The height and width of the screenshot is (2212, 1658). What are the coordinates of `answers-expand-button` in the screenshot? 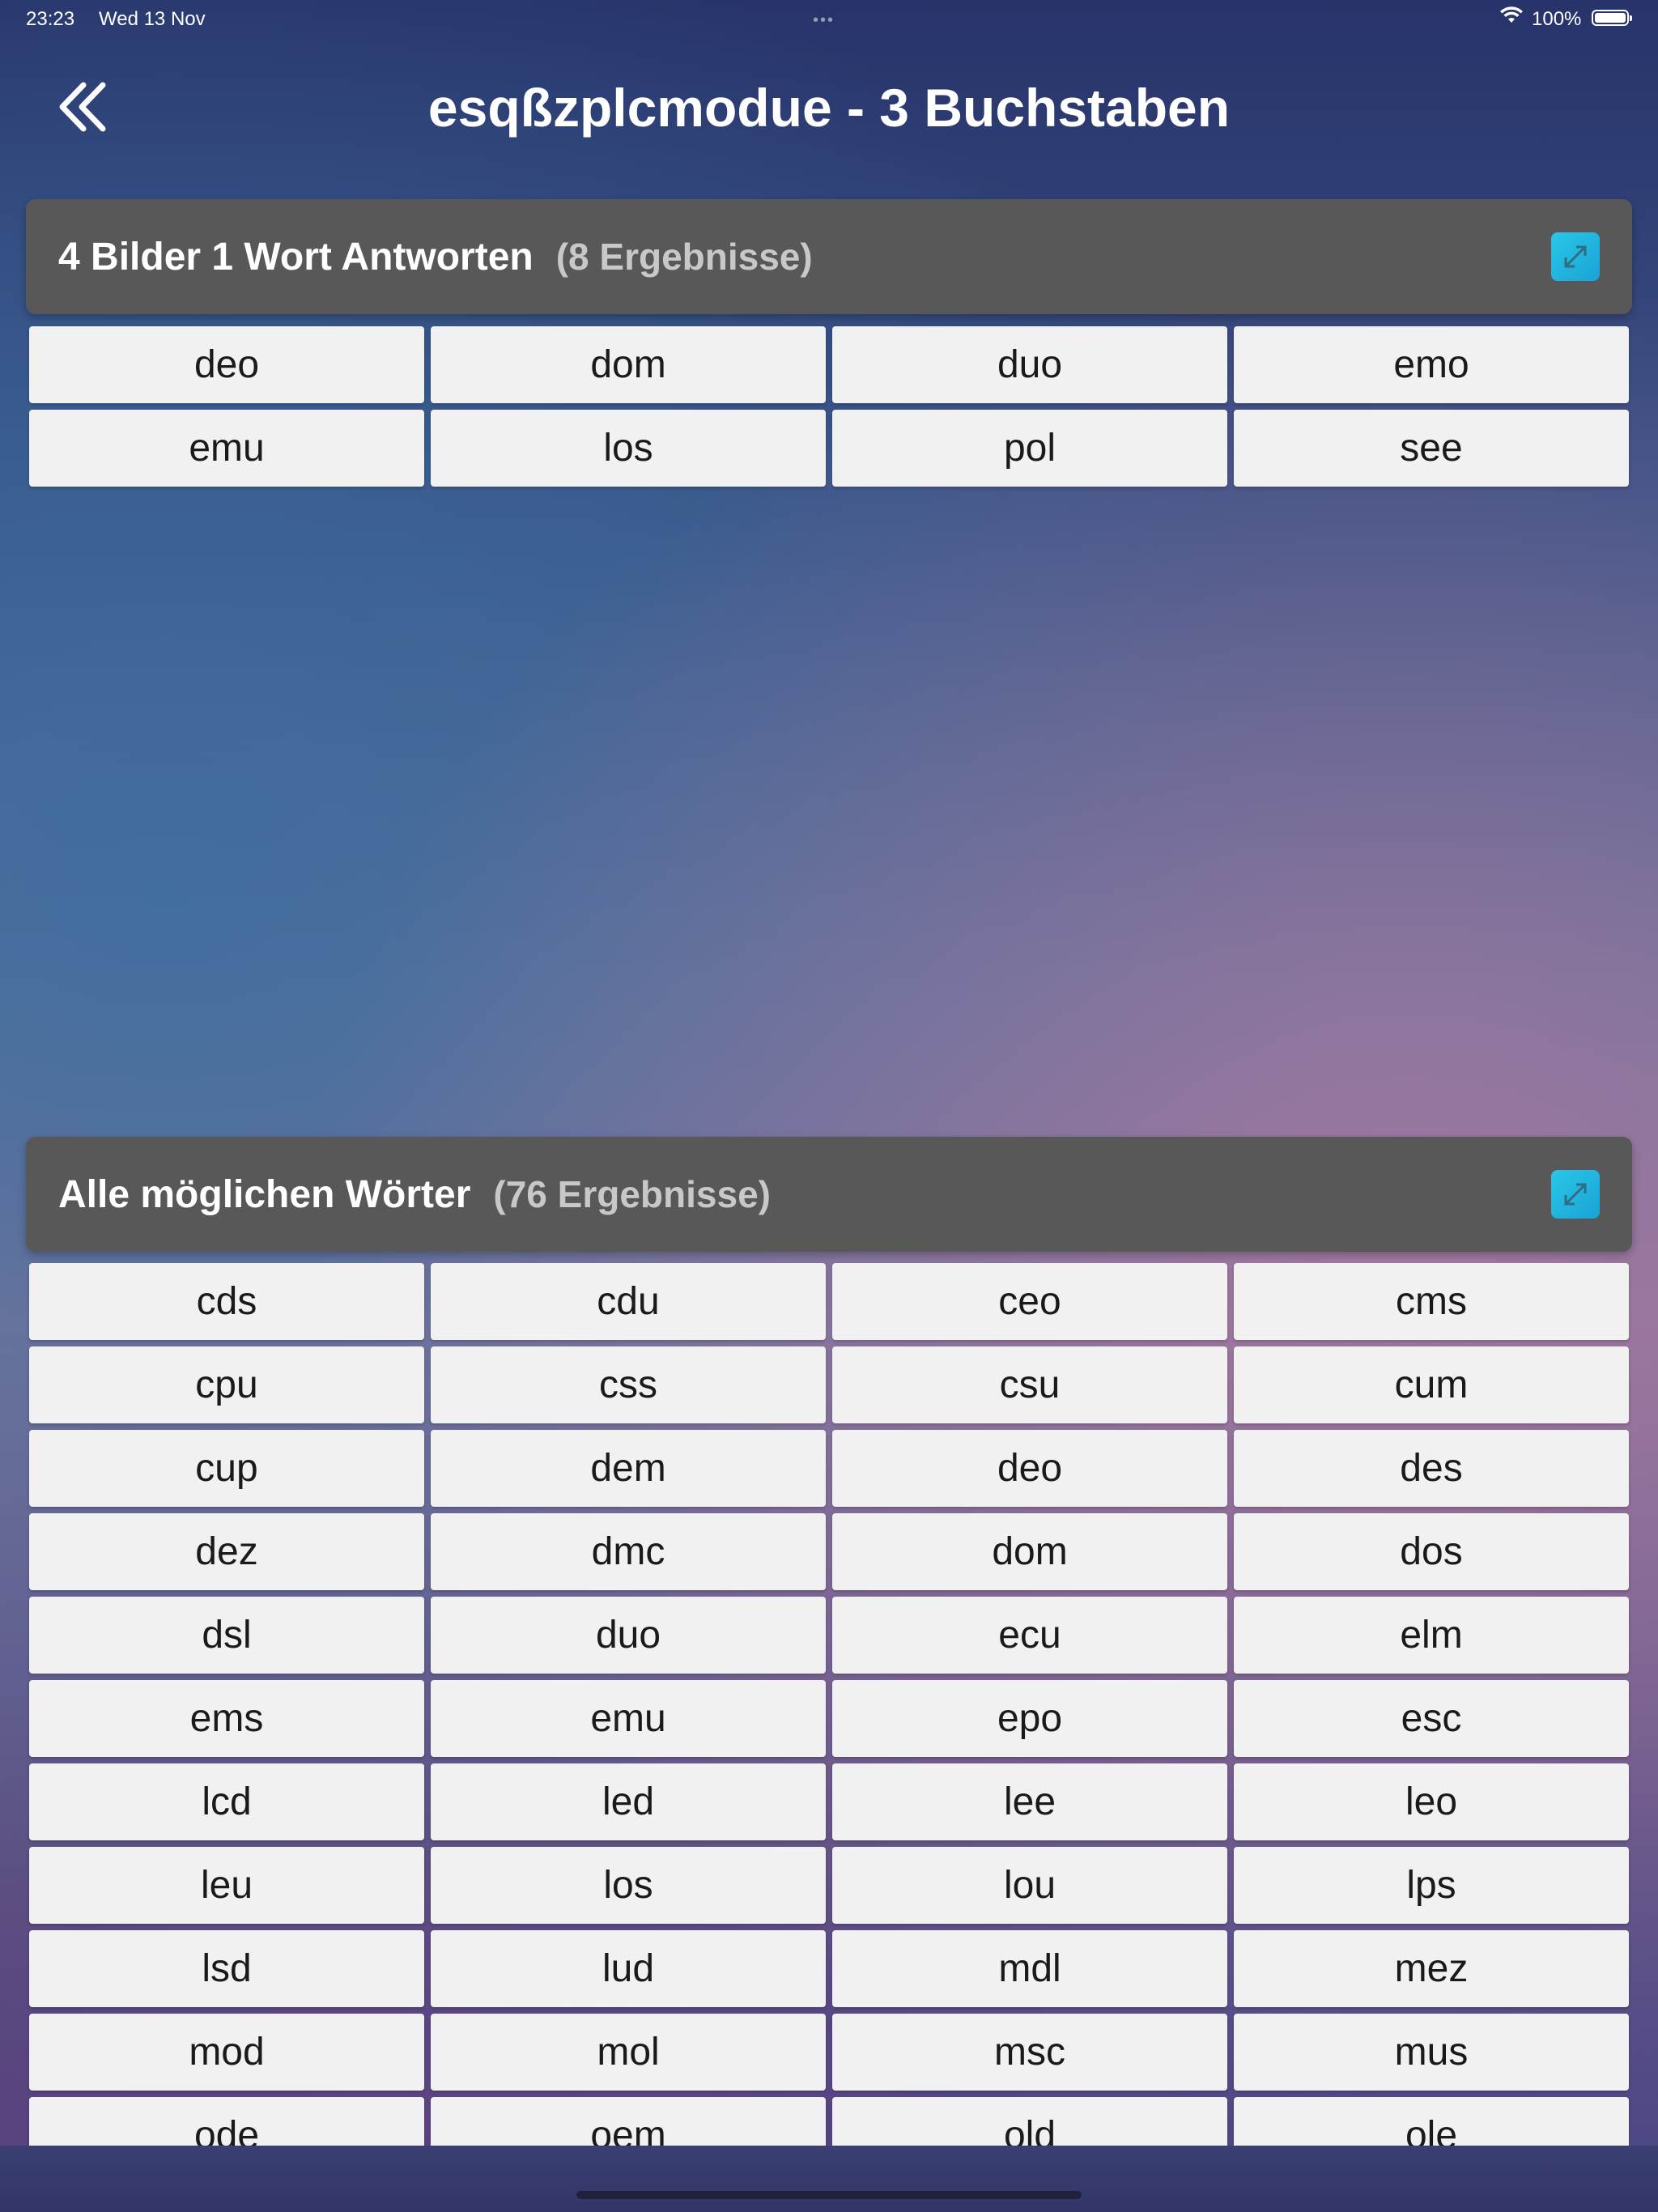 It's located at (1575, 257).